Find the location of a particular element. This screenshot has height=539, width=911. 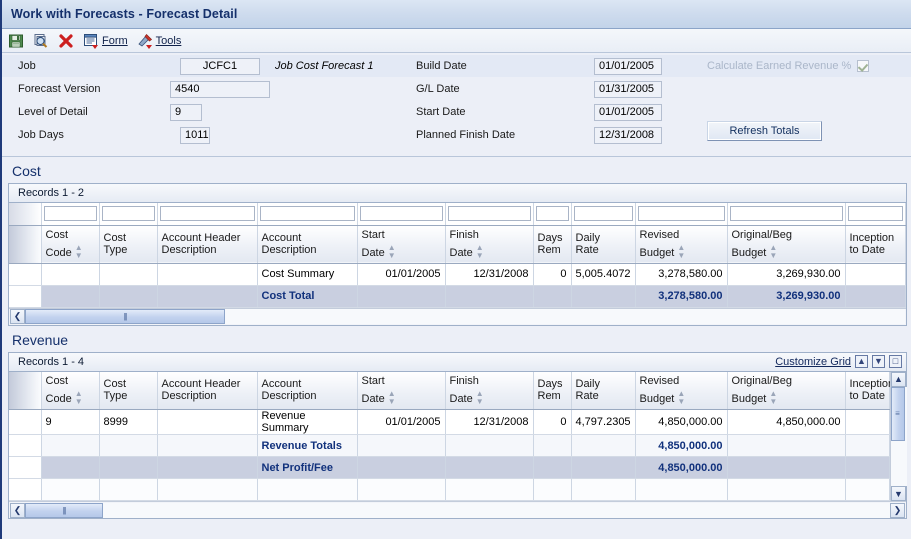

cell-start-date: 01/01/2005 is located at coordinates (401, 422).